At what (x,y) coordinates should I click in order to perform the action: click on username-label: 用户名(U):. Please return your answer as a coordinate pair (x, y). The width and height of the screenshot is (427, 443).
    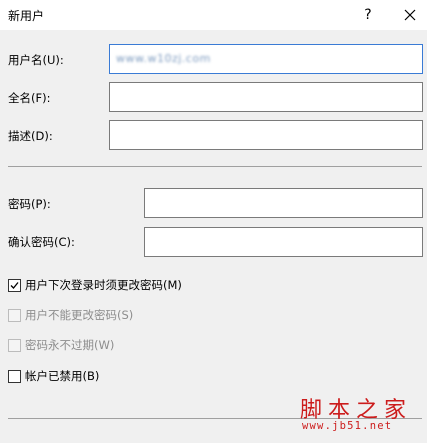
    Looking at the image, I should click on (36, 60).